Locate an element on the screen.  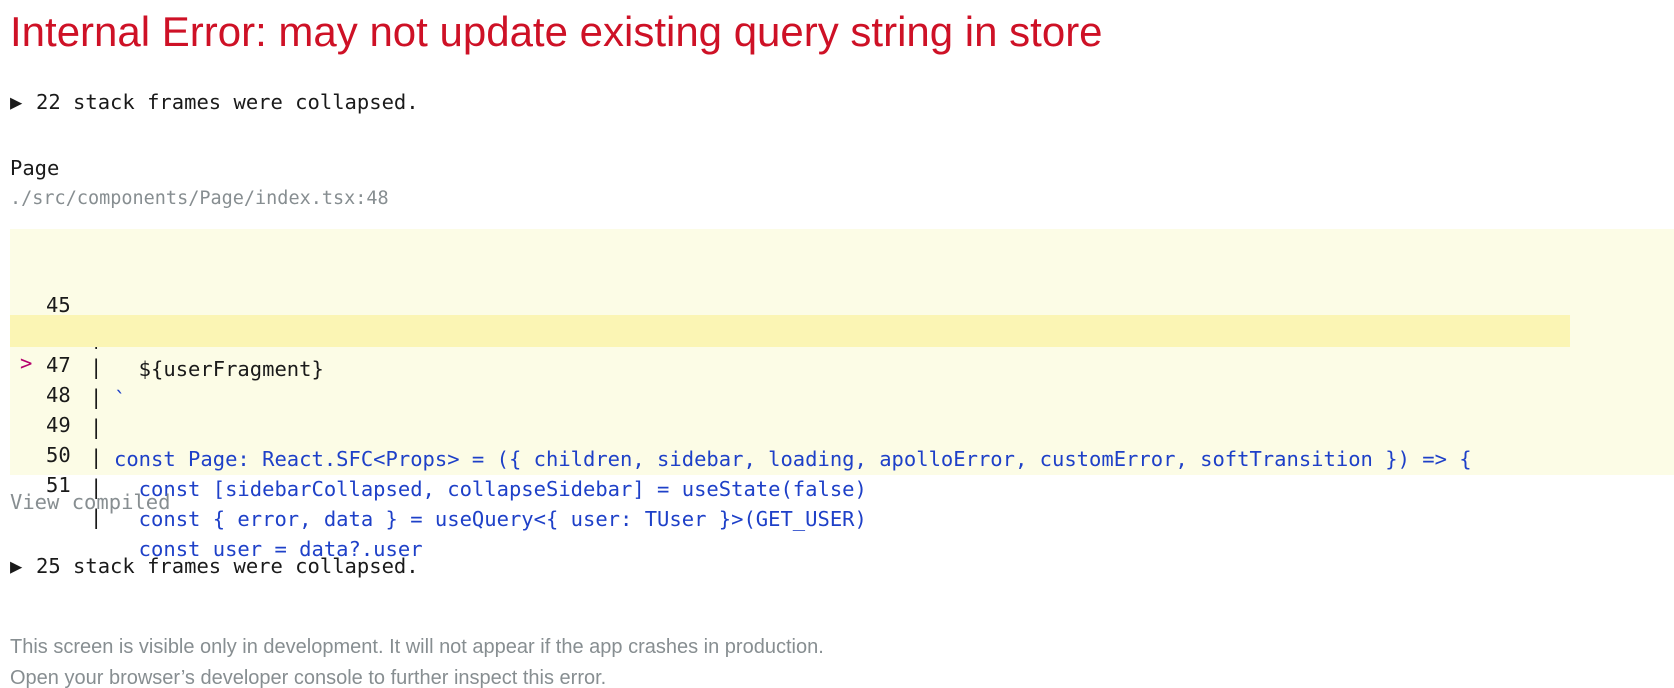
collapsed-frames-label: 22 stack frames were collapsed. is located at coordinates (227, 102).